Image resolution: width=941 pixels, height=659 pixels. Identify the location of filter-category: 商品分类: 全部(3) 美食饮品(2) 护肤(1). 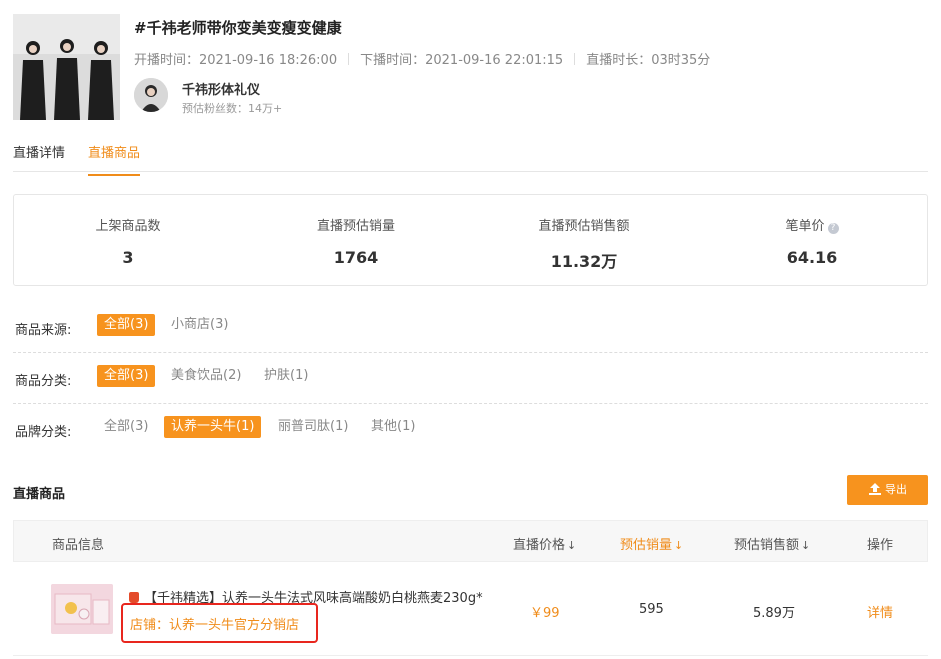
(470, 378).